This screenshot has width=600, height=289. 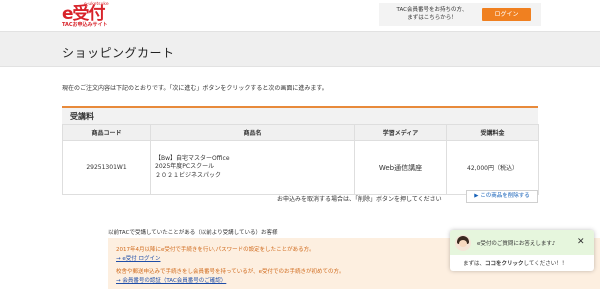 What do you see at coordinates (581, 242) in the screenshot?
I see `close-icon: ✕` at bounding box center [581, 242].